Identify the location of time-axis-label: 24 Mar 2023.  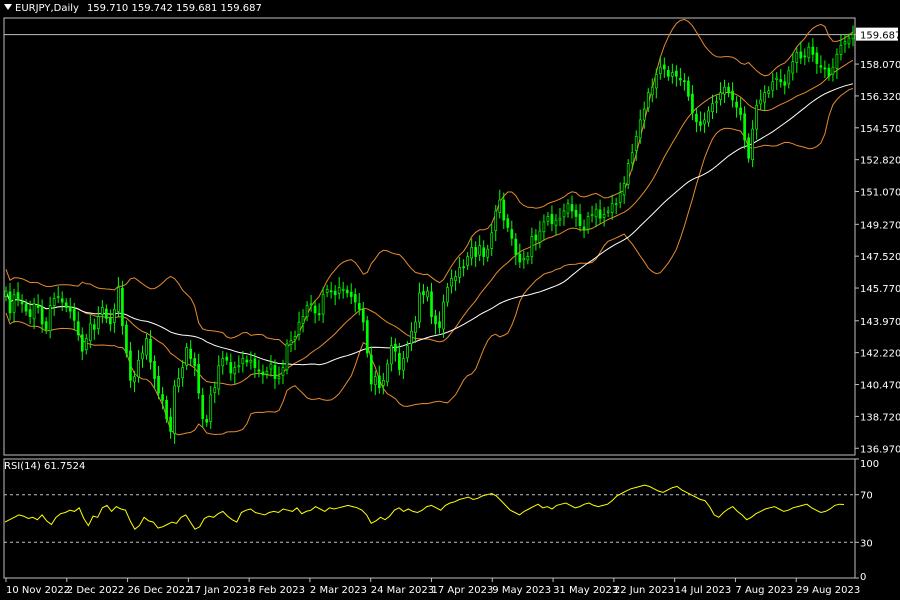
(402, 590).